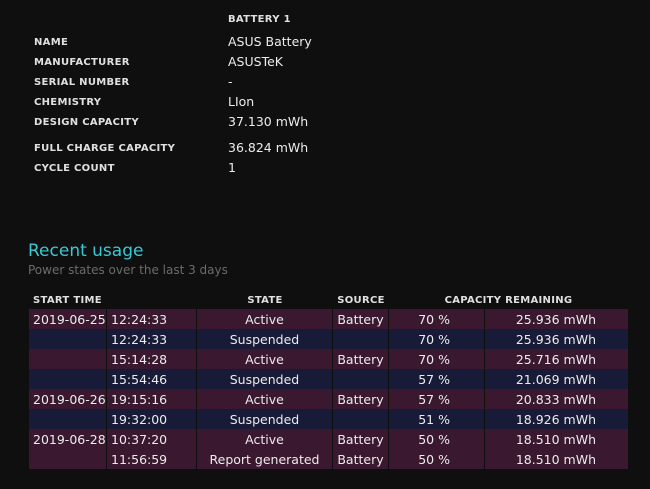 The image size is (650, 489). What do you see at coordinates (152, 379) in the screenshot?
I see `time-cell: 15:54:46` at bounding box center [152, 379].